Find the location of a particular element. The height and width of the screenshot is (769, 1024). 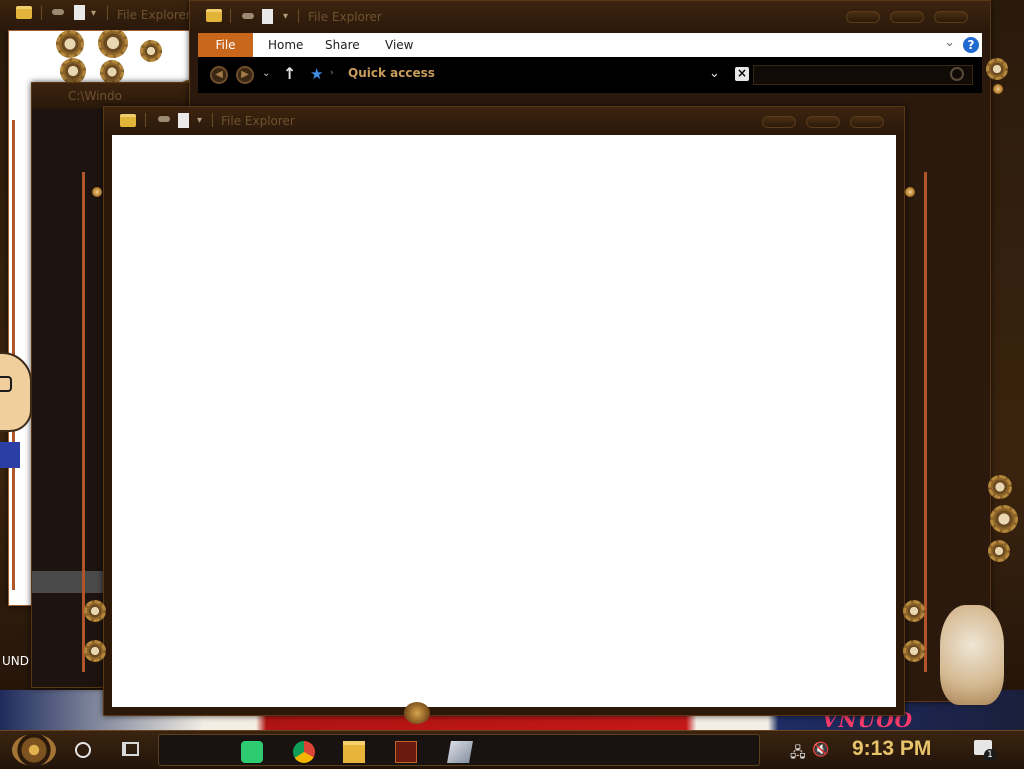

quick-access-star-icon: ★ is located at coordinates (317, 74).